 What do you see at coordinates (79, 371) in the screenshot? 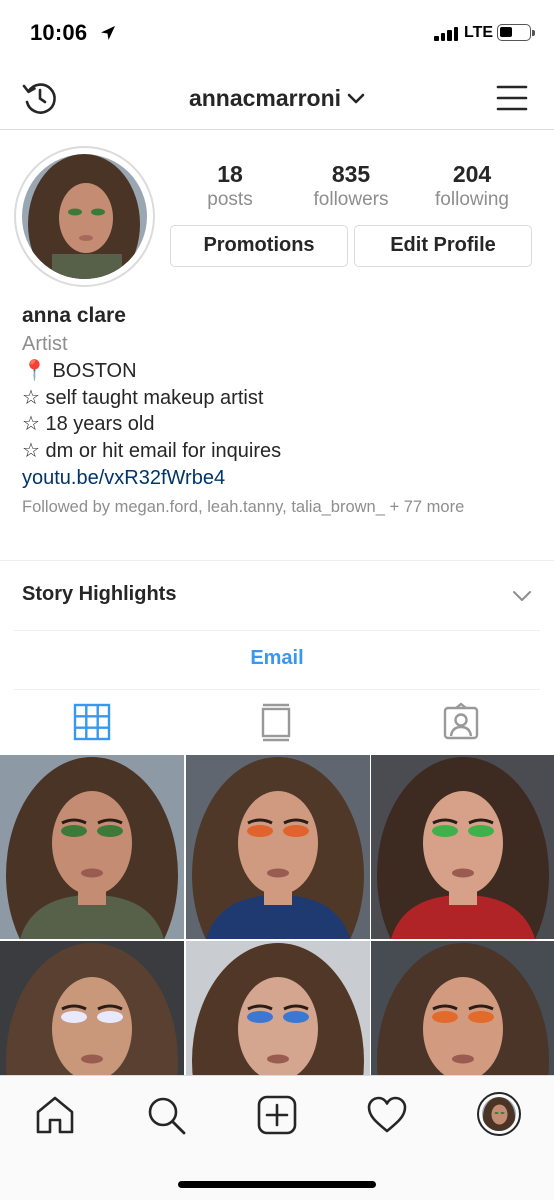
I see `bio-line: 📍 BOSTON` at bounding box center [79, 371].